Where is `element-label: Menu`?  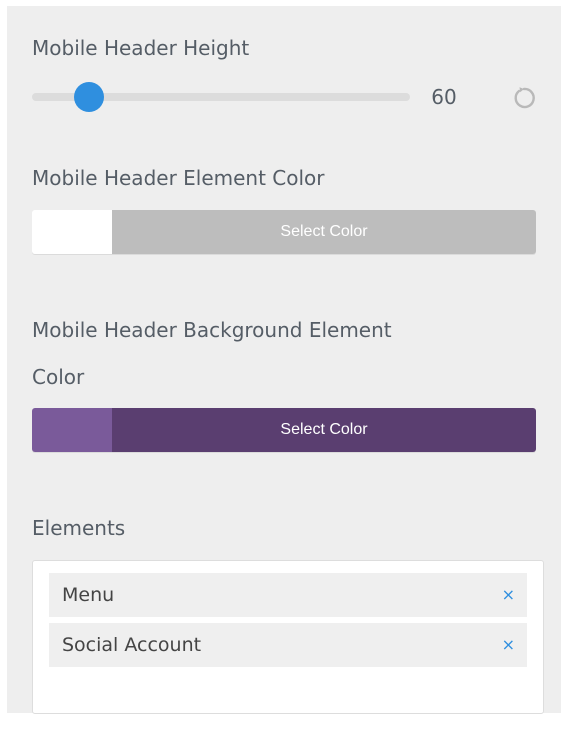
element-label: Menu is located at coordinates (88, 595).